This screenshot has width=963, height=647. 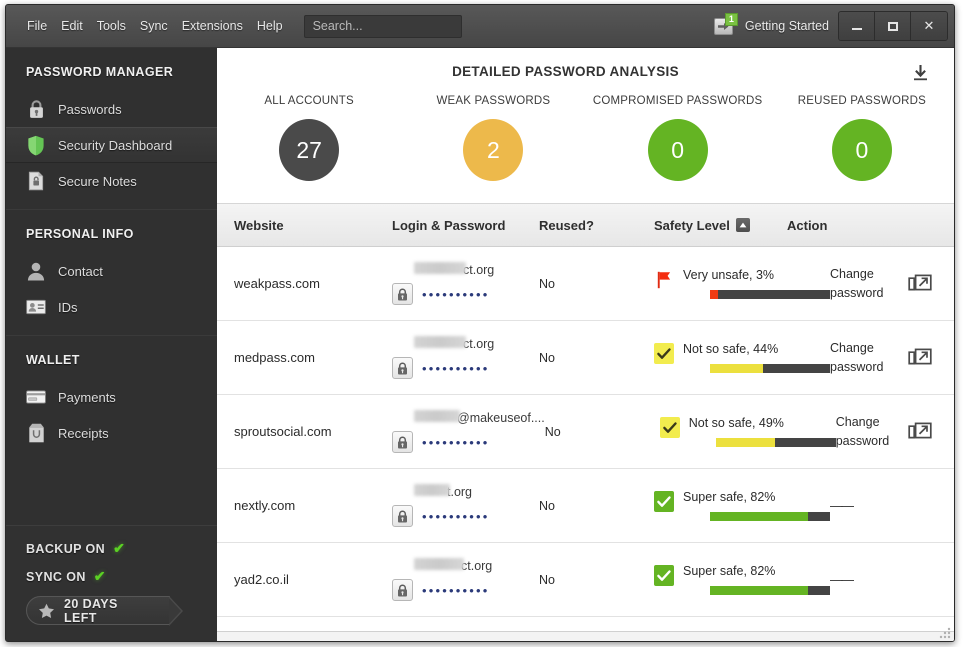 What do you see at coordinates (870, 225) in the screenshot?
I see `column-header-action: Action` at bounding box center [870, 225].